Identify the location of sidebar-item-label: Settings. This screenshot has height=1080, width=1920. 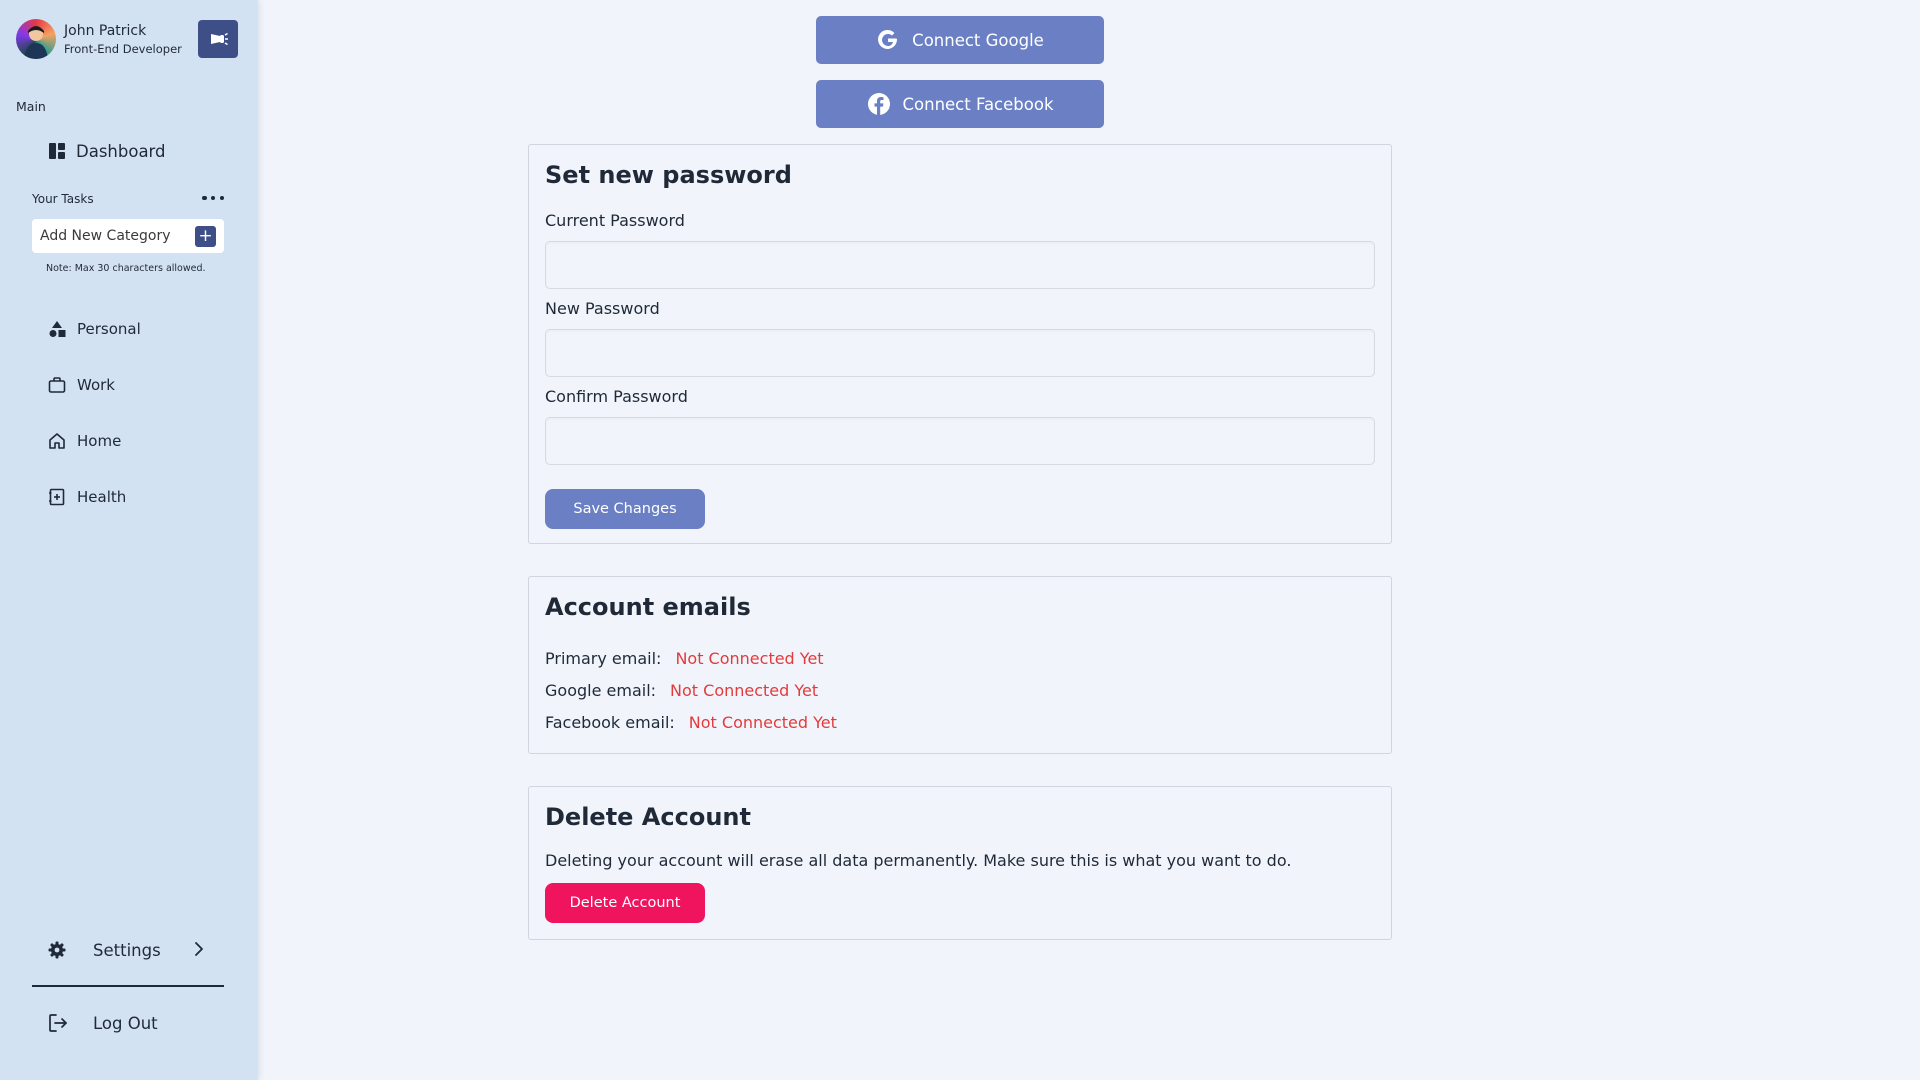
(127, 950).